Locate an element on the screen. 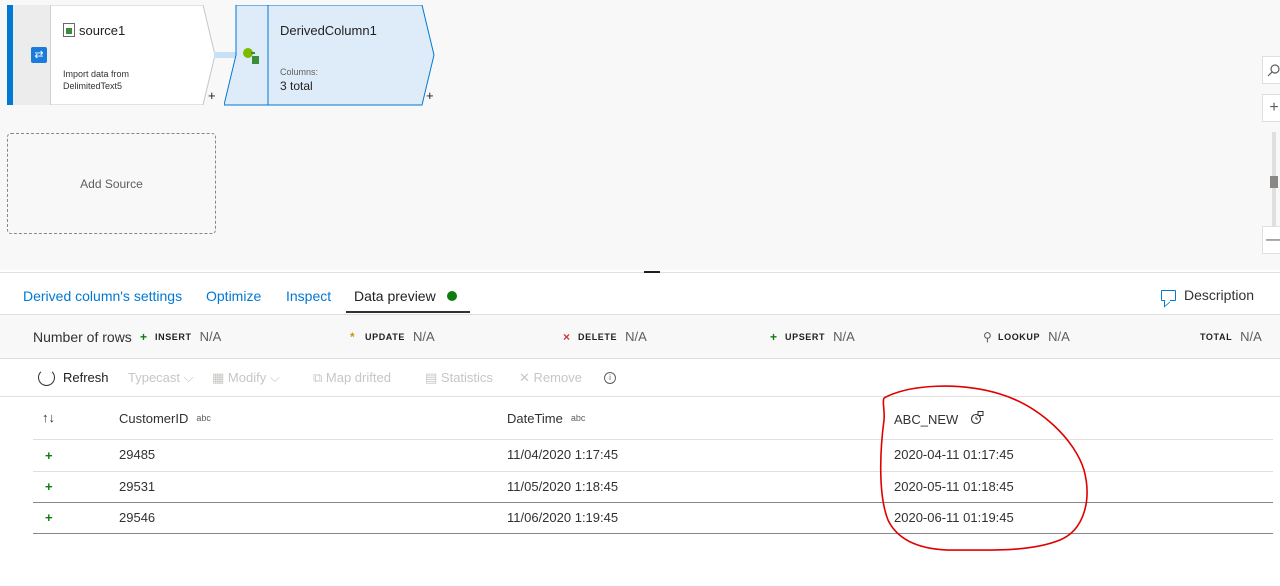  tab-derived-column-settings: Derived column's settings is located at coordinates (102, 296).